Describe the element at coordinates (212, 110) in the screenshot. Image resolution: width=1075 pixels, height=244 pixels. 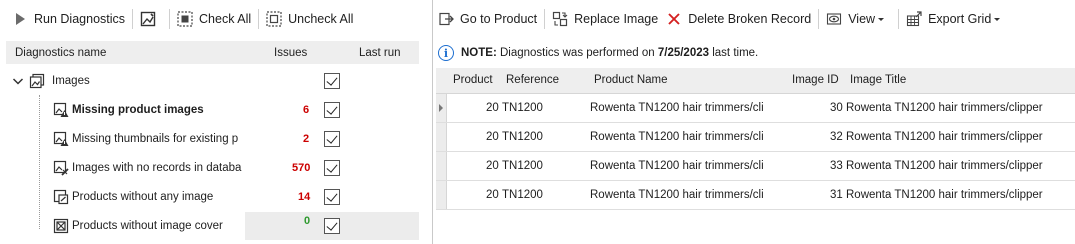
I see `tree-item-missing-product-images: Missing product images 6` at that location.